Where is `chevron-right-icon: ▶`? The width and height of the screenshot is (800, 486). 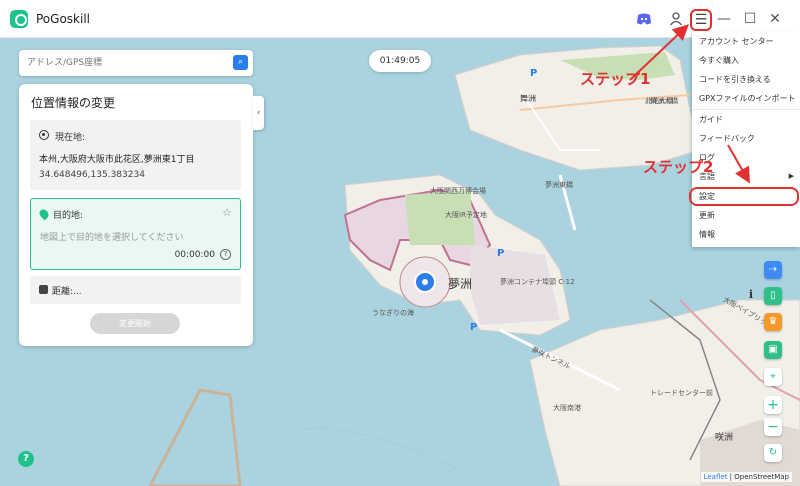 chevron-right-icon: ▶ is located at coordinates (791, 176).